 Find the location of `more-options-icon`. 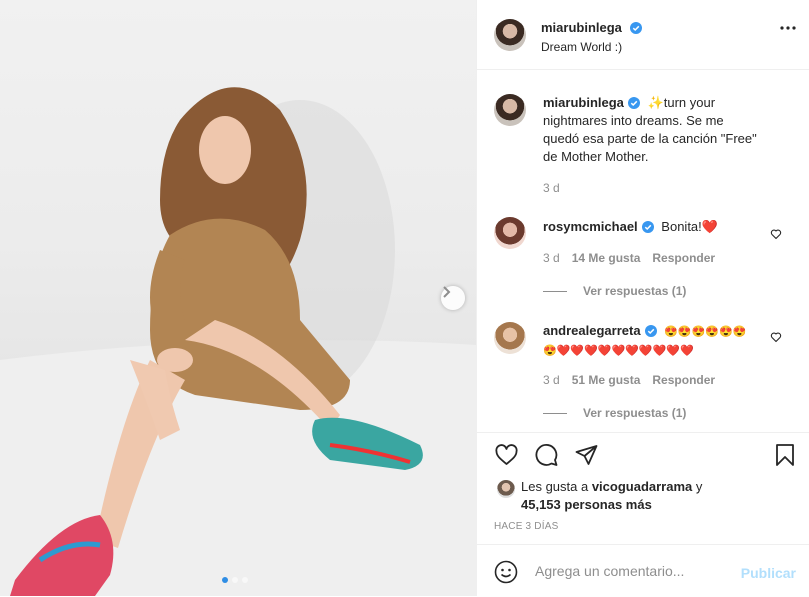

more-options-icon is located at coordinates (788, 28).